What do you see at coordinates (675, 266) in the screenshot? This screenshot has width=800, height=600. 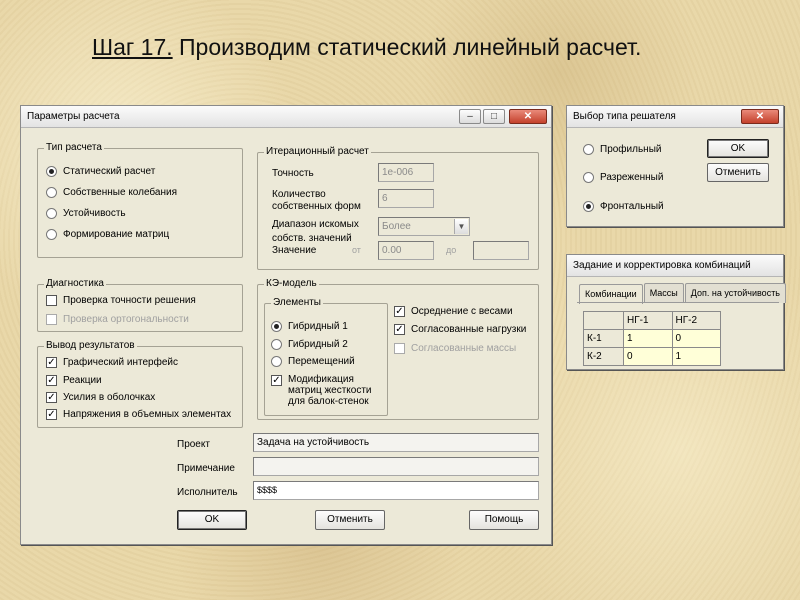 I see `combinations-titlebar: Задание и корректировка комбинаций` at bounding box center [675, 266].